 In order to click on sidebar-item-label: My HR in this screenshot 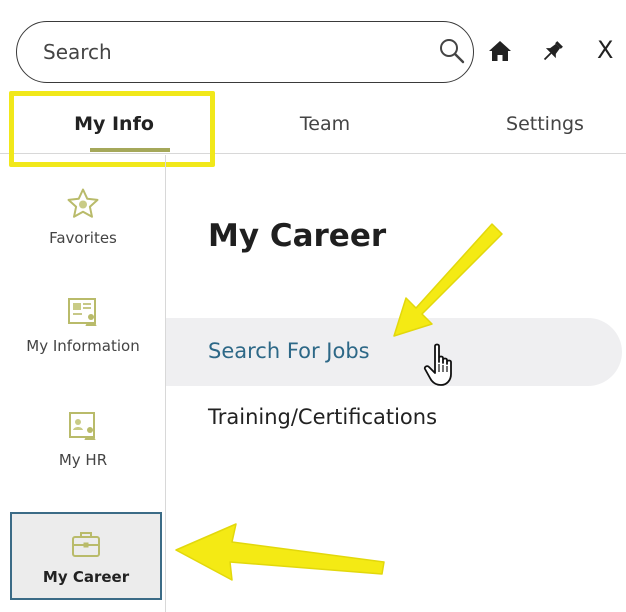, I will do `click(83, 460)`.